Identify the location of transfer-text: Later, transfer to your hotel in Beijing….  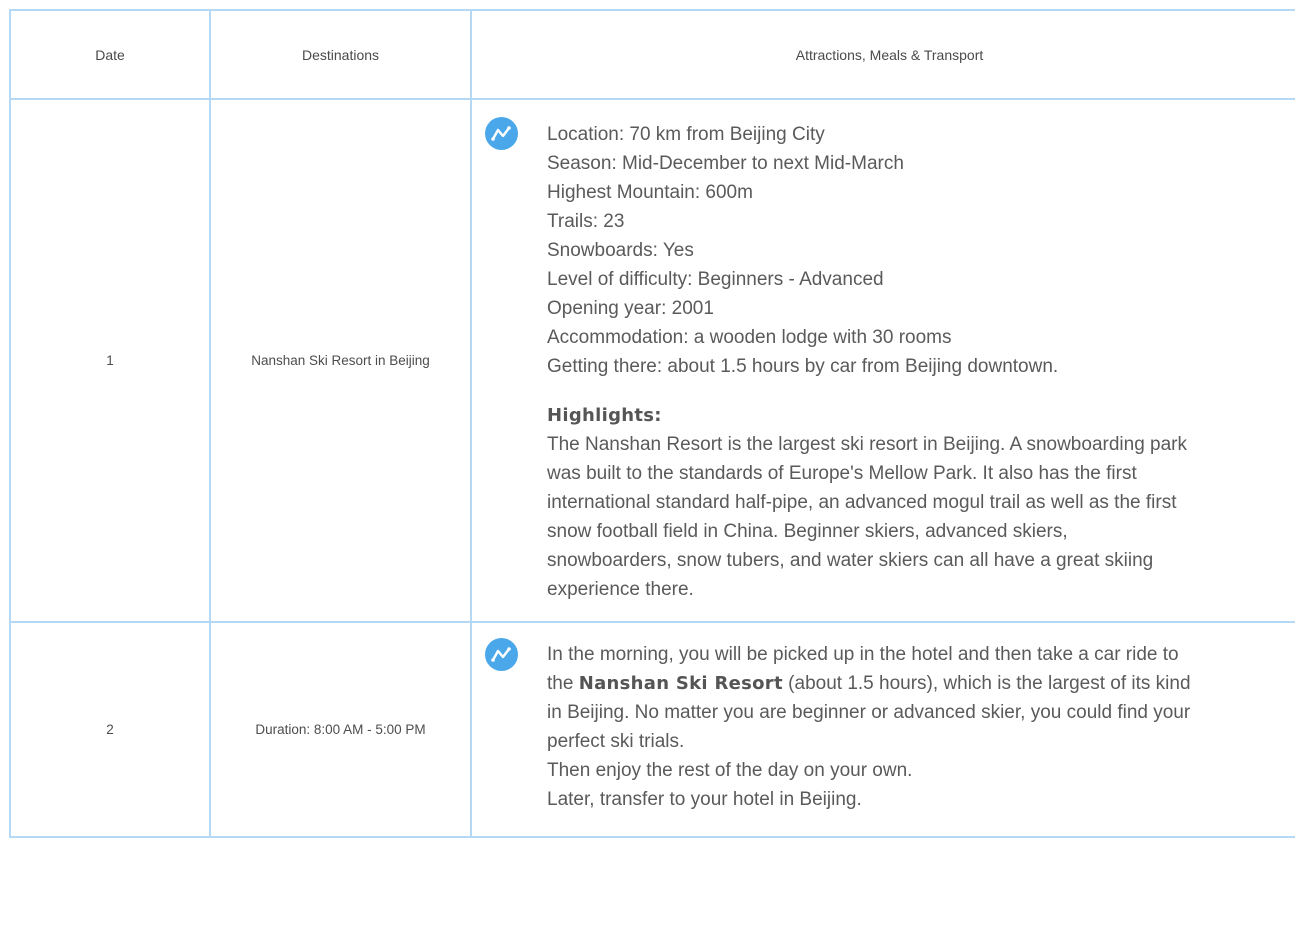
(704, 799).